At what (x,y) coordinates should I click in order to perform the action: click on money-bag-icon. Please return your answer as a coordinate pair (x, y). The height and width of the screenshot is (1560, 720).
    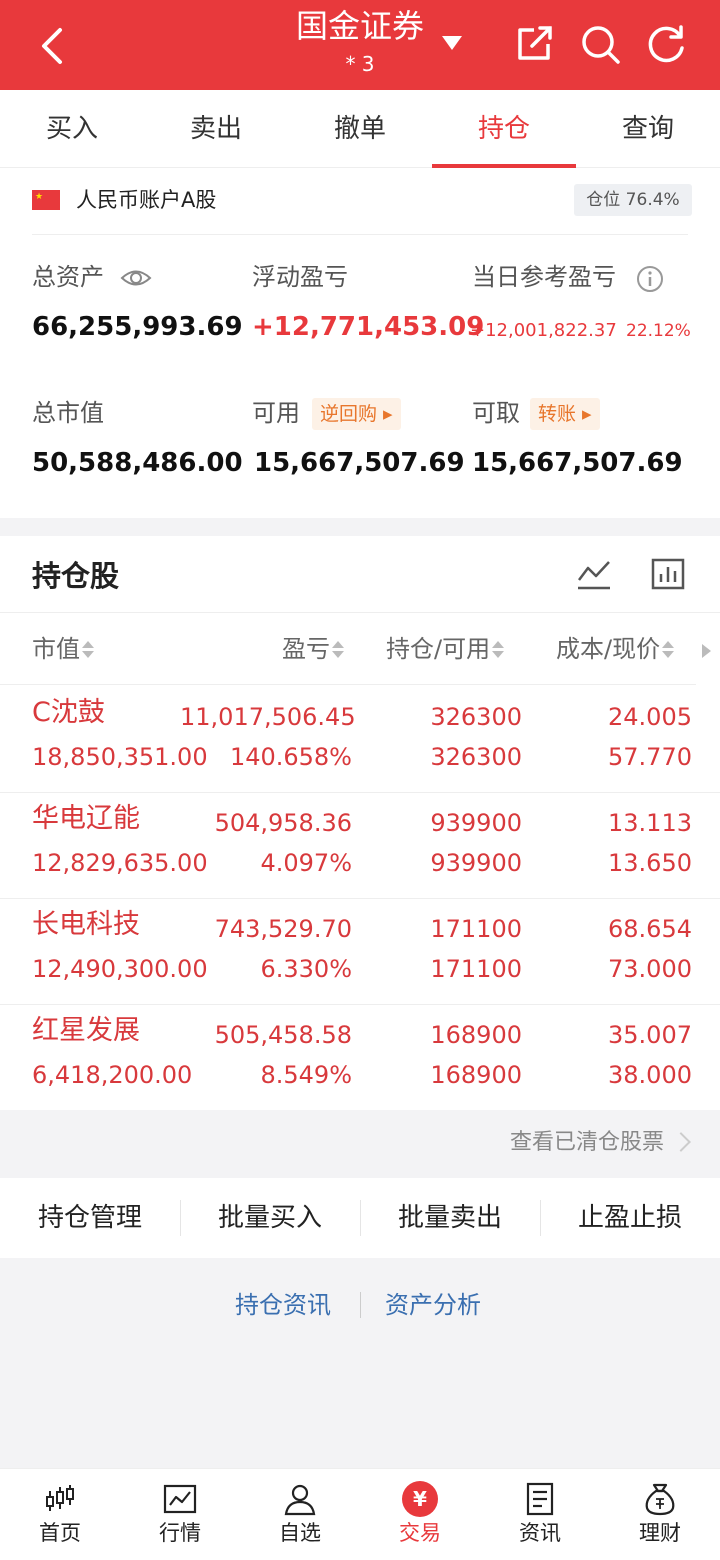
    Looking at the image, I should click on (660, 1499).